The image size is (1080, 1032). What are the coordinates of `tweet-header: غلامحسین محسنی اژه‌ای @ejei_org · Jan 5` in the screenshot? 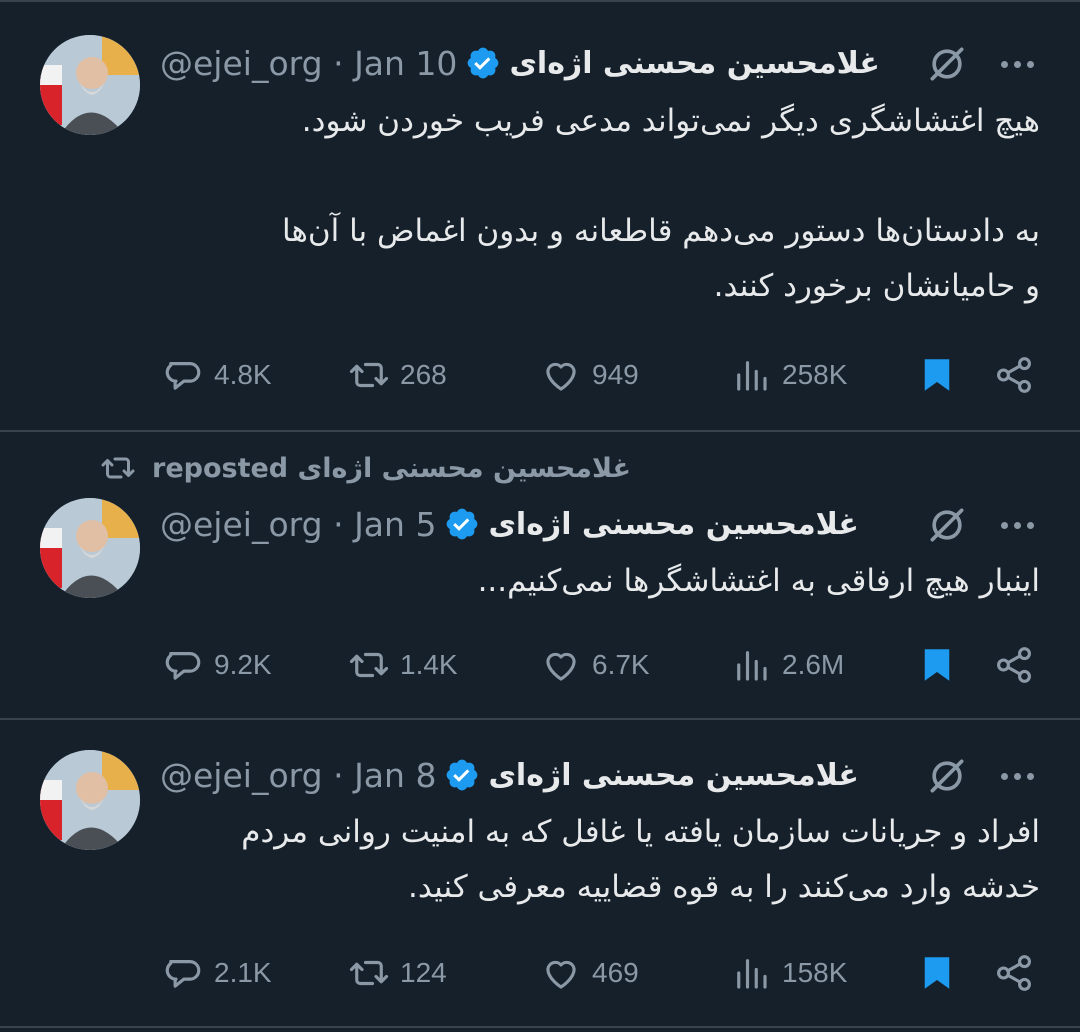 It's located at (560, 524).